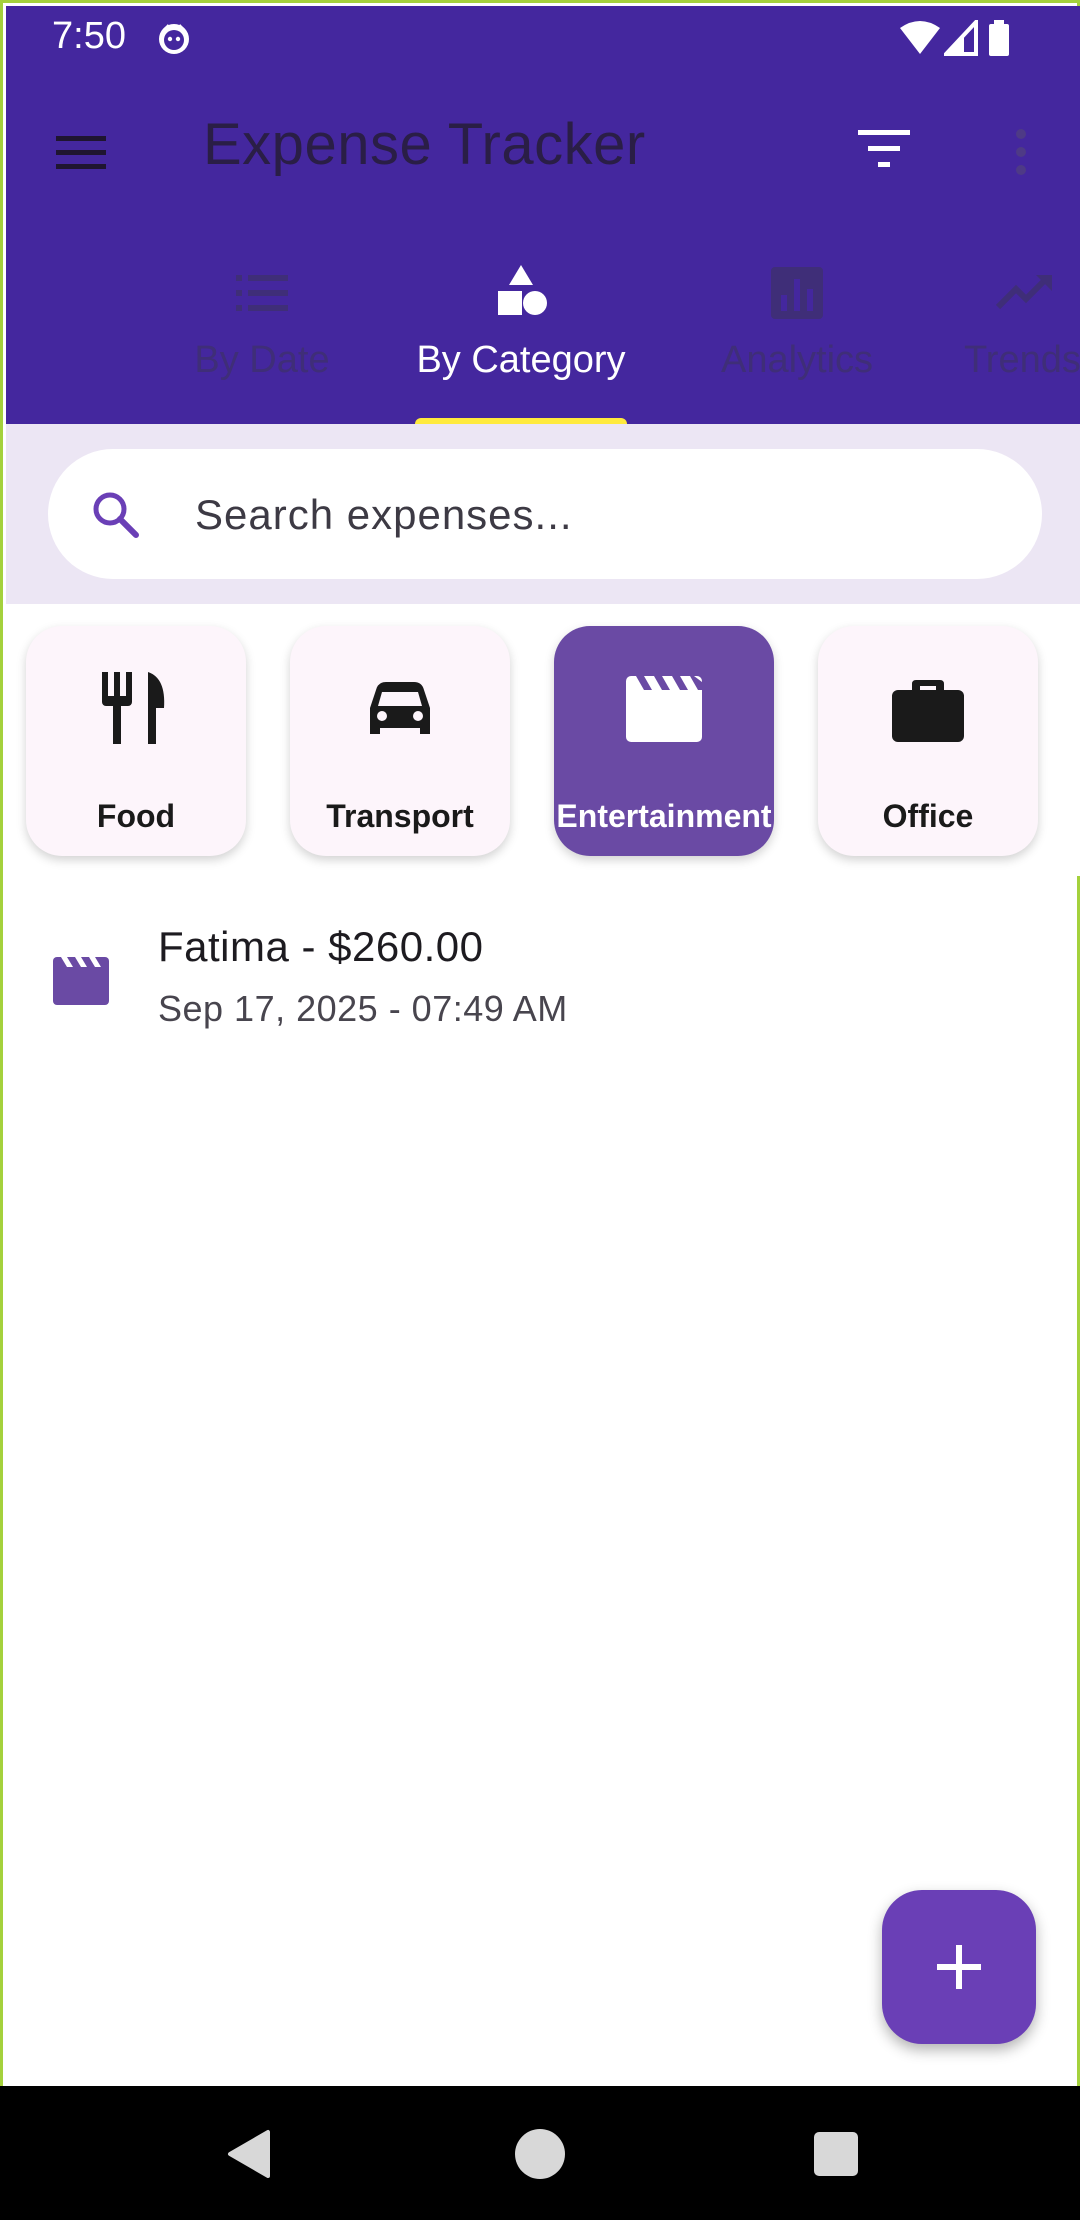  Describe the element at coordinates (116, 515) in the screenshot. I see `search-icon` at that location.